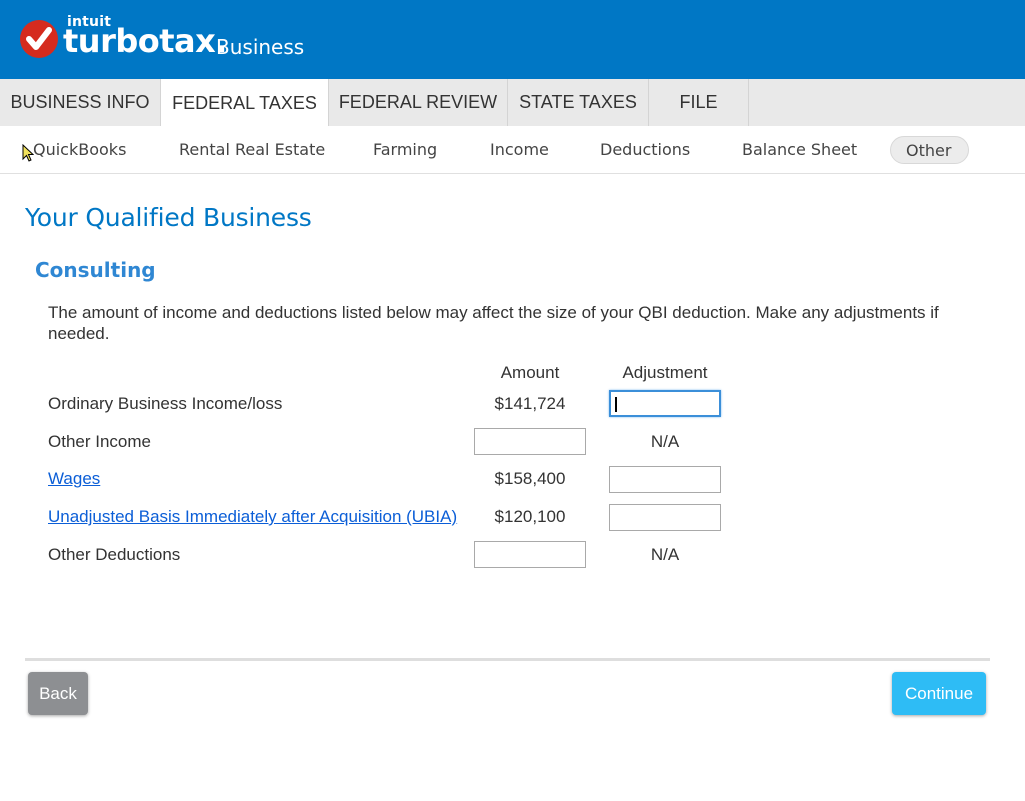 Image resolution: width=1025 pixels, height=801 pixels. I want to click on page-title: Your Qualified Business, so click(168, 217).